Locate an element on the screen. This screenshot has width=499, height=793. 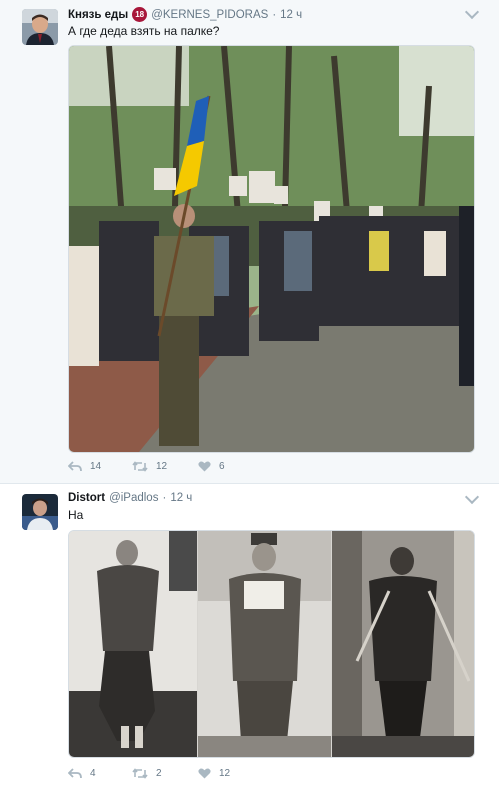
like-count: 12 is located at coordinates (225, 773).